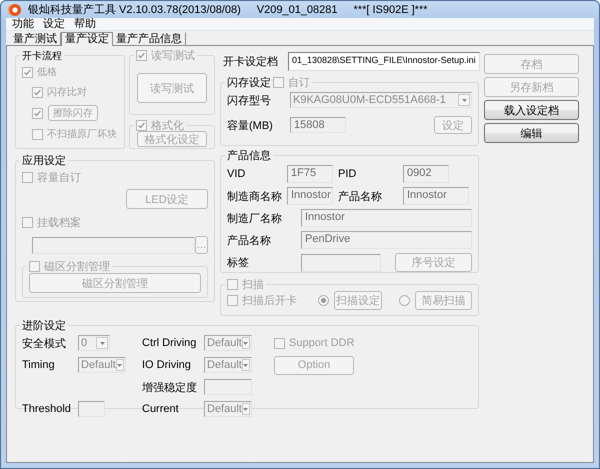 This screenshot has height=469, width=600. What do you see at coordinates (42, 56) in the screenshot?
I see `group-title: 开卡流程` at bounding box center [42, 56].